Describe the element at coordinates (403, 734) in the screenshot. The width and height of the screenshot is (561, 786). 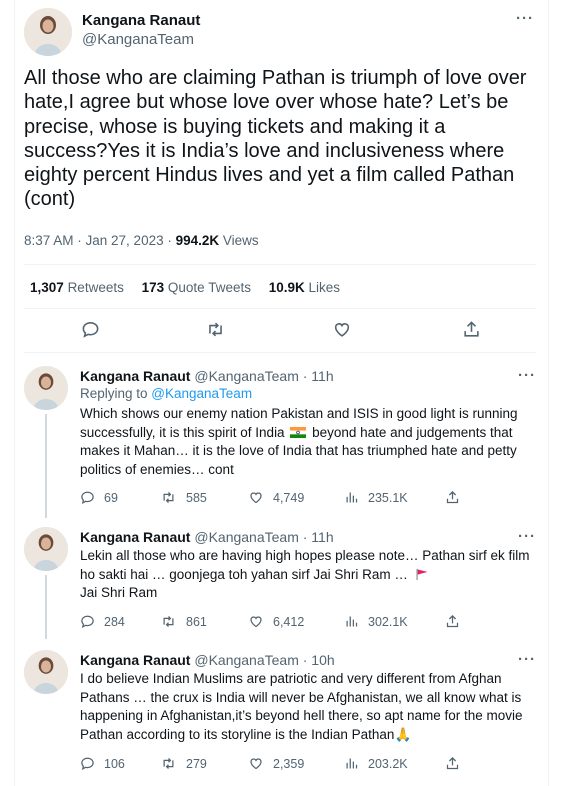
I see `folded-hands-icon: 🙏` at that location.